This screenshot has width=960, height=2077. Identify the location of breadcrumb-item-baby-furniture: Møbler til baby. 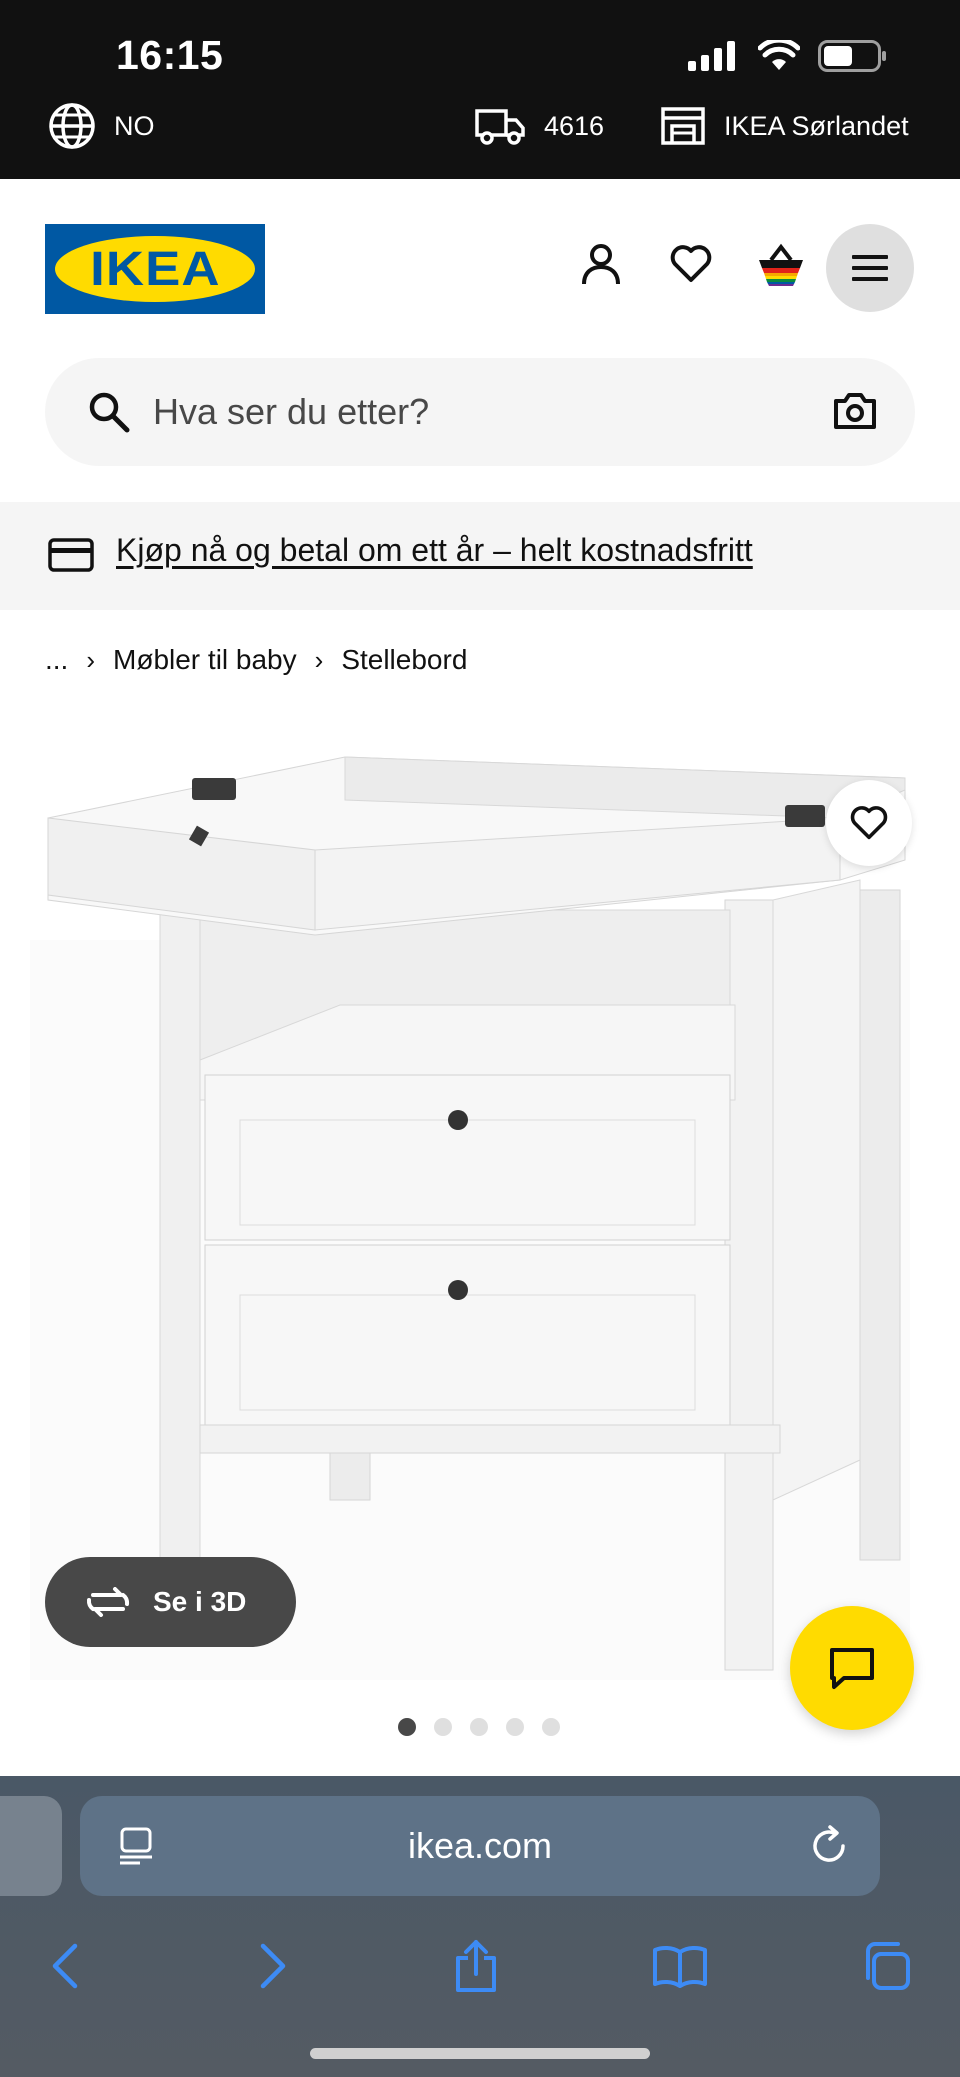
(205, 660).